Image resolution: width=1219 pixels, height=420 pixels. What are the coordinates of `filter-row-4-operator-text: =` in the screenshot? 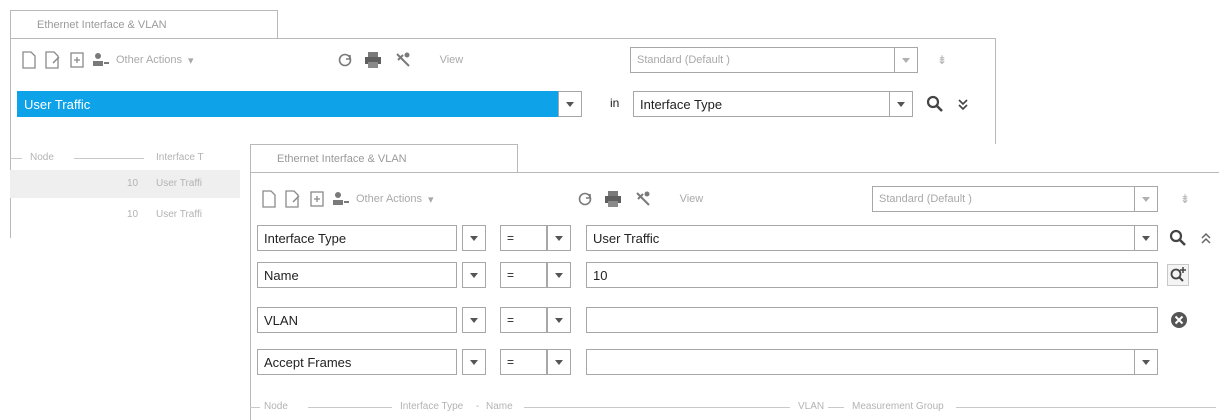 It's located at (511, 362).